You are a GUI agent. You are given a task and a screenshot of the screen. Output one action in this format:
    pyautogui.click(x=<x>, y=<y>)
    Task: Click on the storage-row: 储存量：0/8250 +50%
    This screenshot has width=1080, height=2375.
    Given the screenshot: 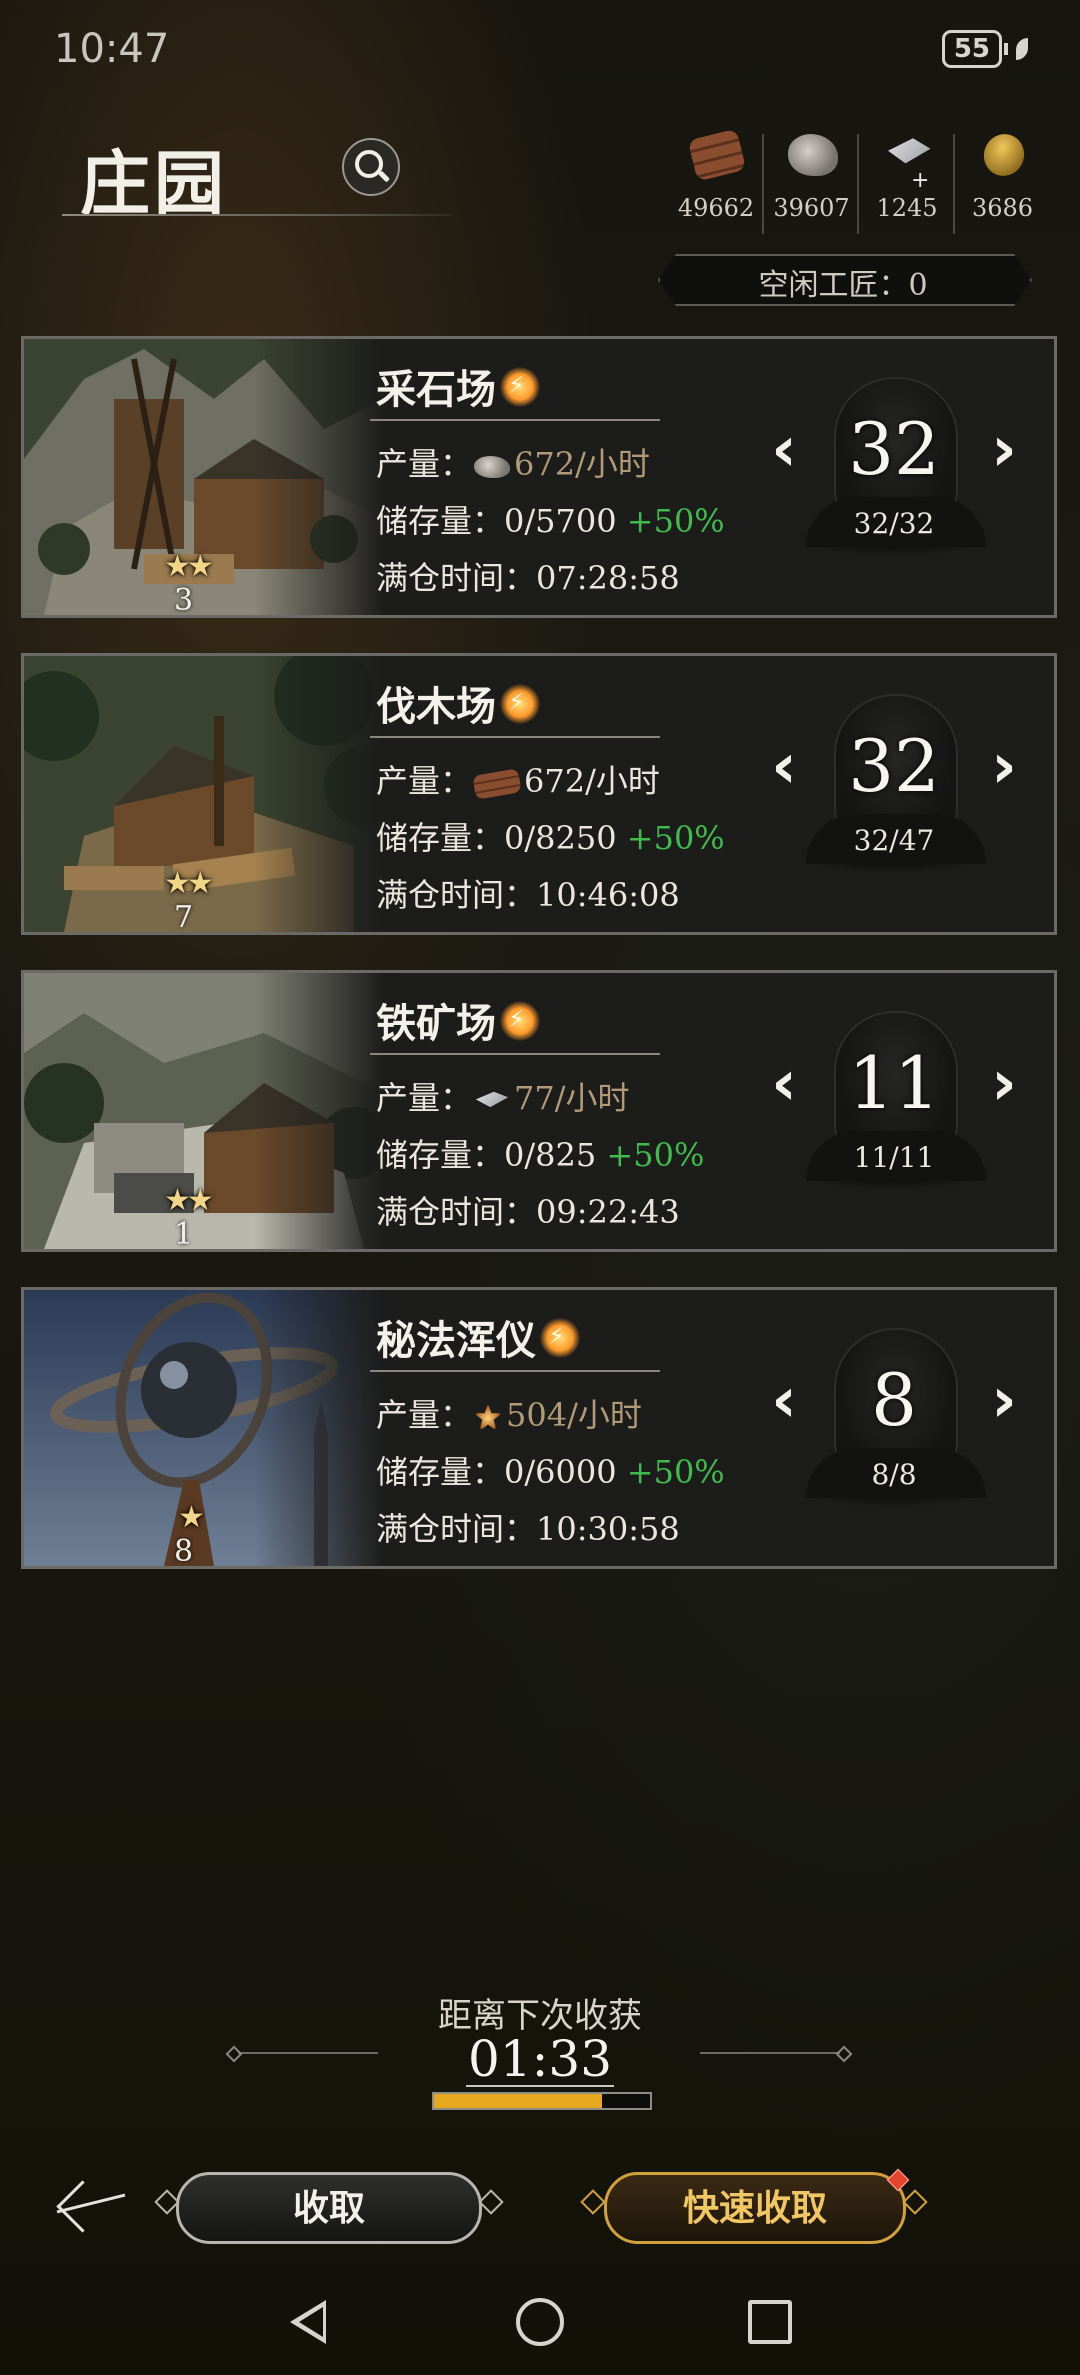 What is the action you would take?
    pyautogui.click(x=550, y=836)
    